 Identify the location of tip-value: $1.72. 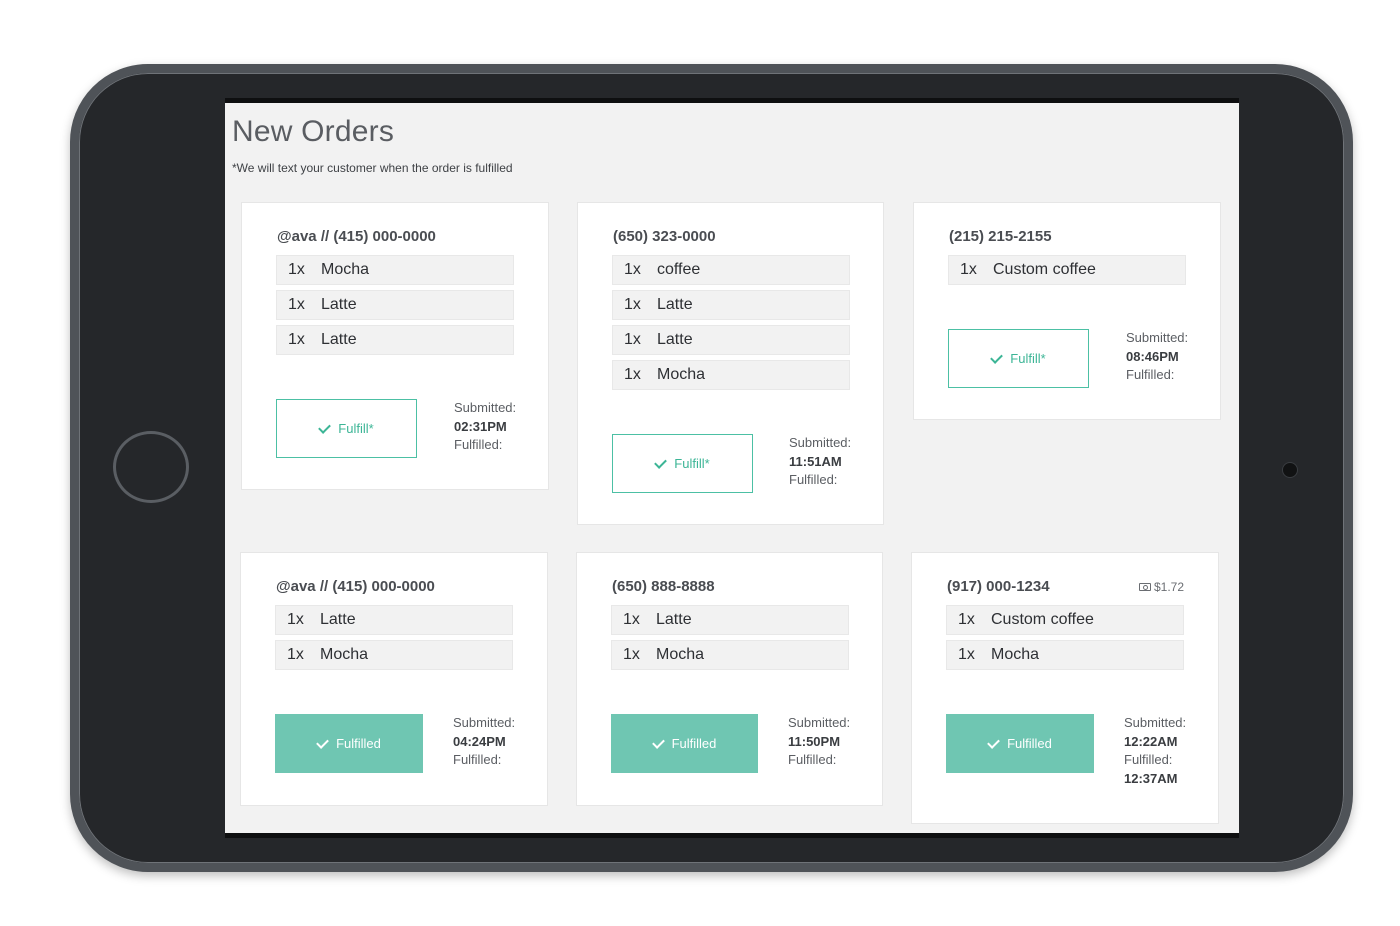
(1168, 587).